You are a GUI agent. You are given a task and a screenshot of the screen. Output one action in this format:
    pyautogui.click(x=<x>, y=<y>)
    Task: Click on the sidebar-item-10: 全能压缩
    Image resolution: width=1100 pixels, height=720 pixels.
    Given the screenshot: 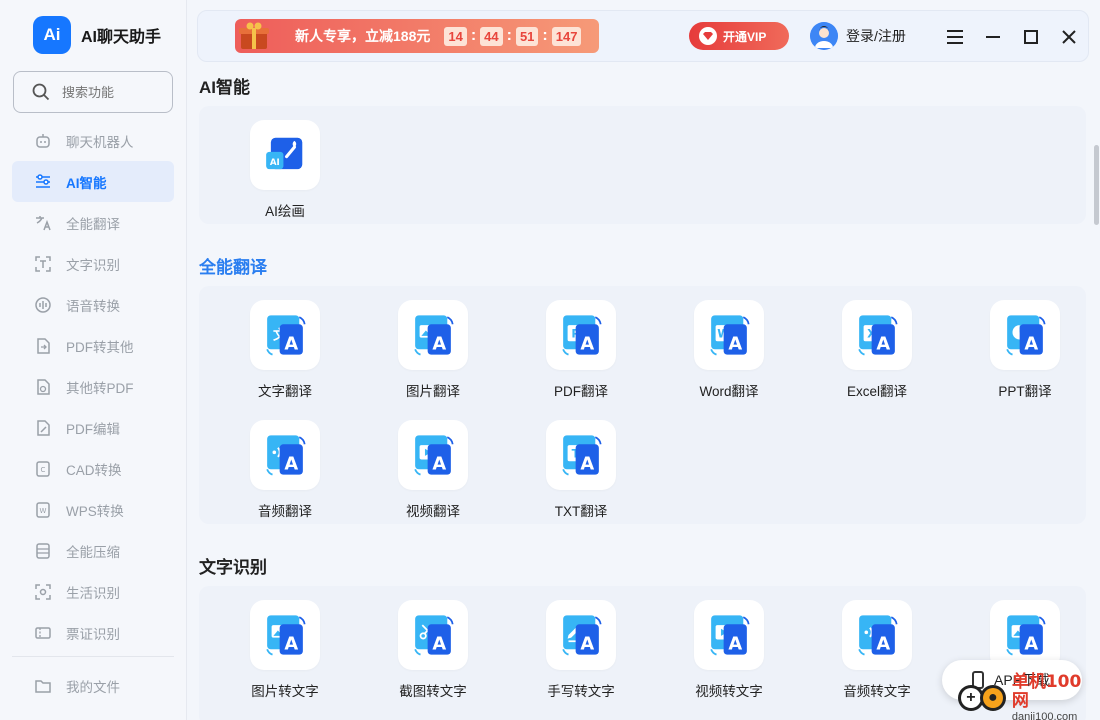 What is the action you would take?
    pyautogui.click(x=93, y=550)
    